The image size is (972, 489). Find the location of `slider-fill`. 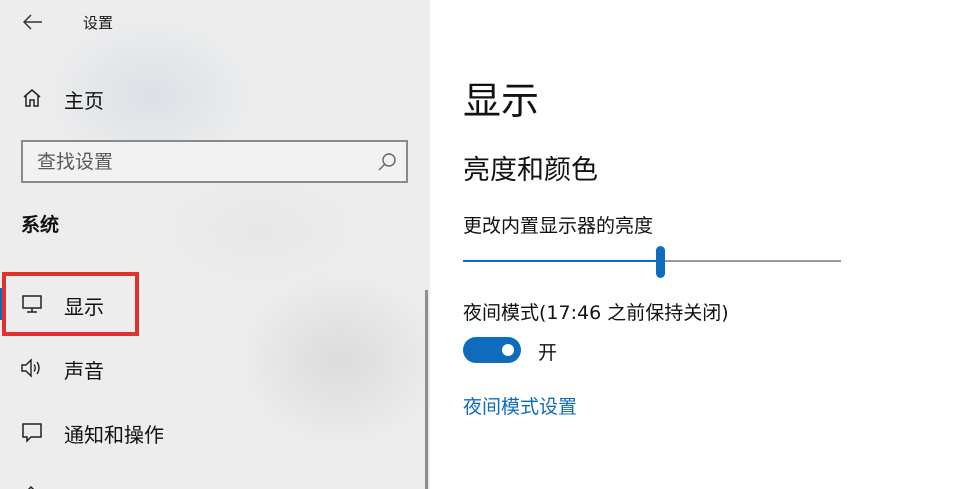

slider-fill is located at coordinates (561, 261).